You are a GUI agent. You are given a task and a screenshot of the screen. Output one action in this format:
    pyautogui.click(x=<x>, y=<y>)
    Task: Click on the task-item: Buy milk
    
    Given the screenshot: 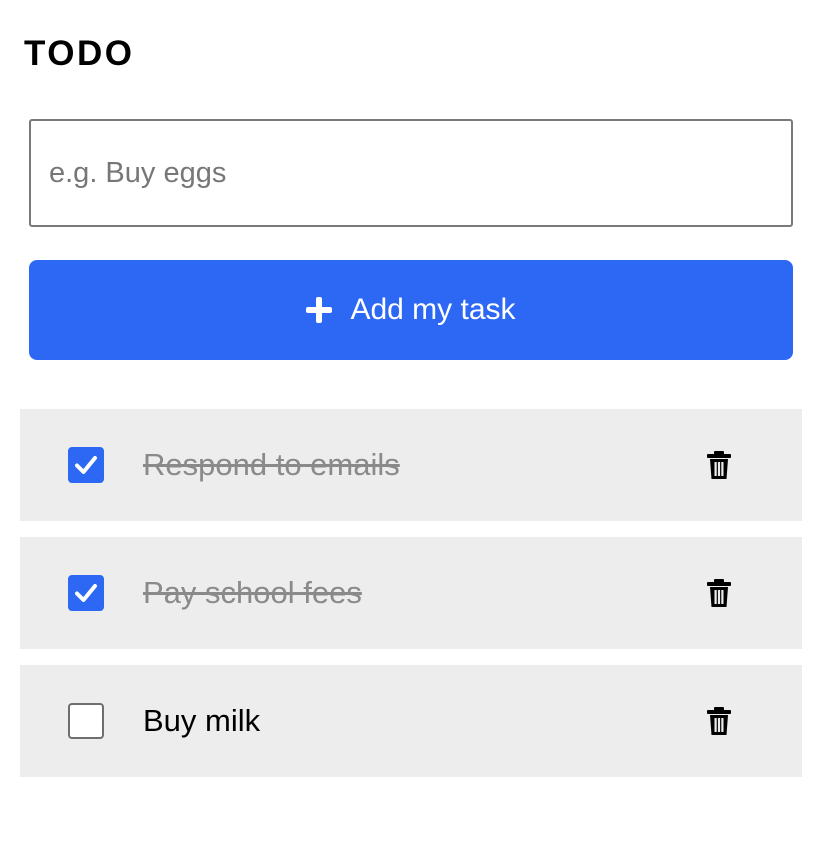 What is the action you would take?
    pyautogui.click(x=411, y=721)
    